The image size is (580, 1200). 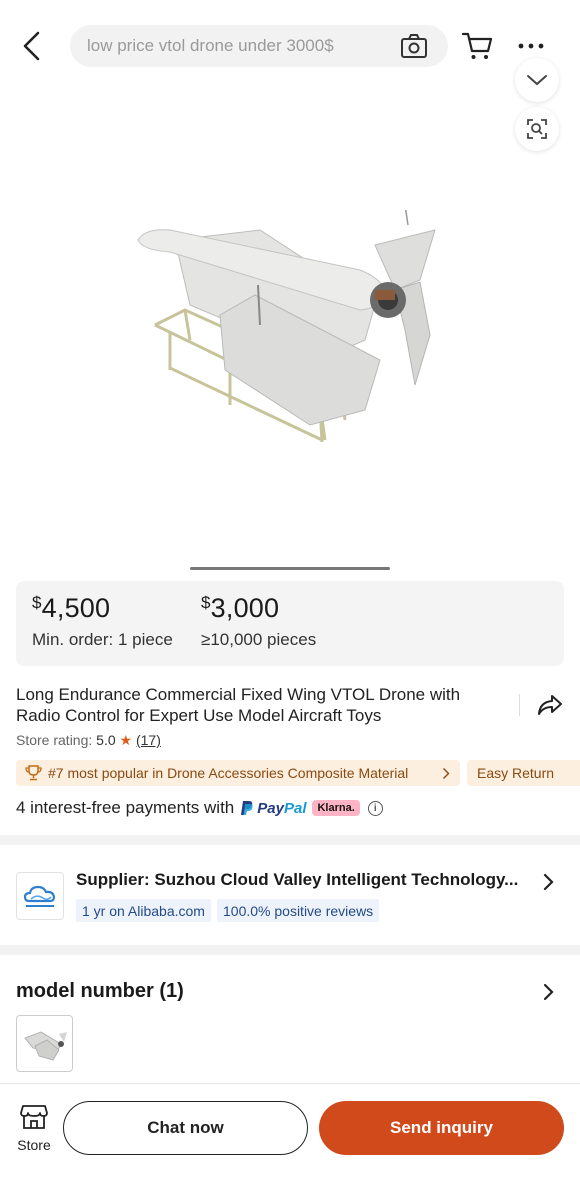 I want to click on payment-text: 4 interest-free payments with, so click(x=125, y=807).